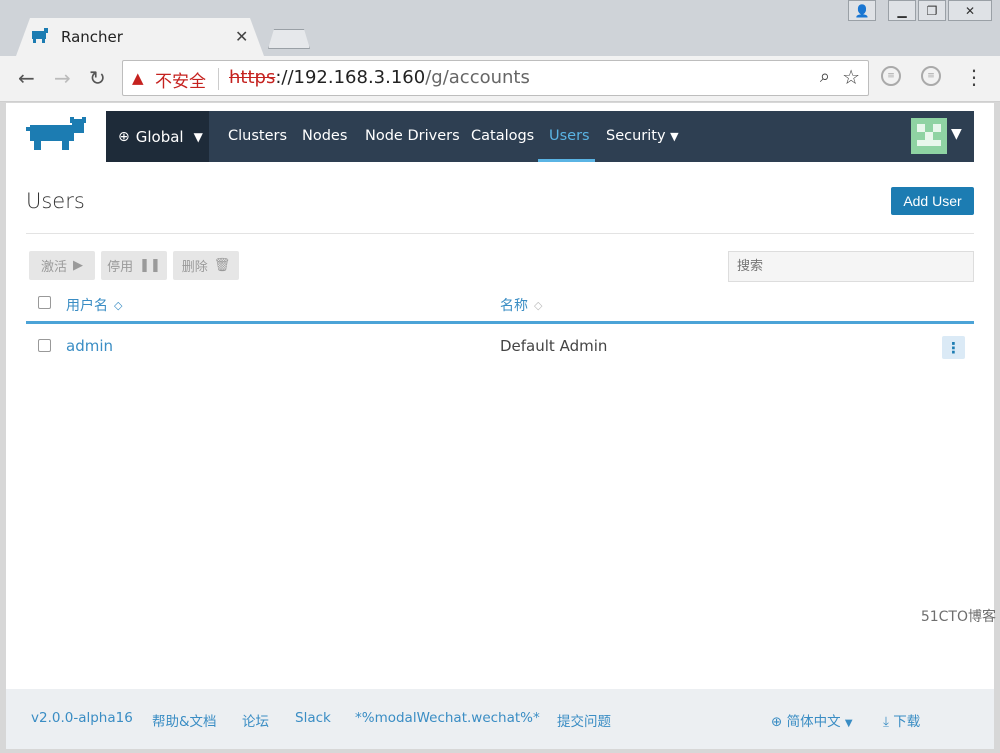 This screenshot has height=753, width=1000. I want to click on language-selector: ⊕ 简体中文 ▼, so click(812, 720).